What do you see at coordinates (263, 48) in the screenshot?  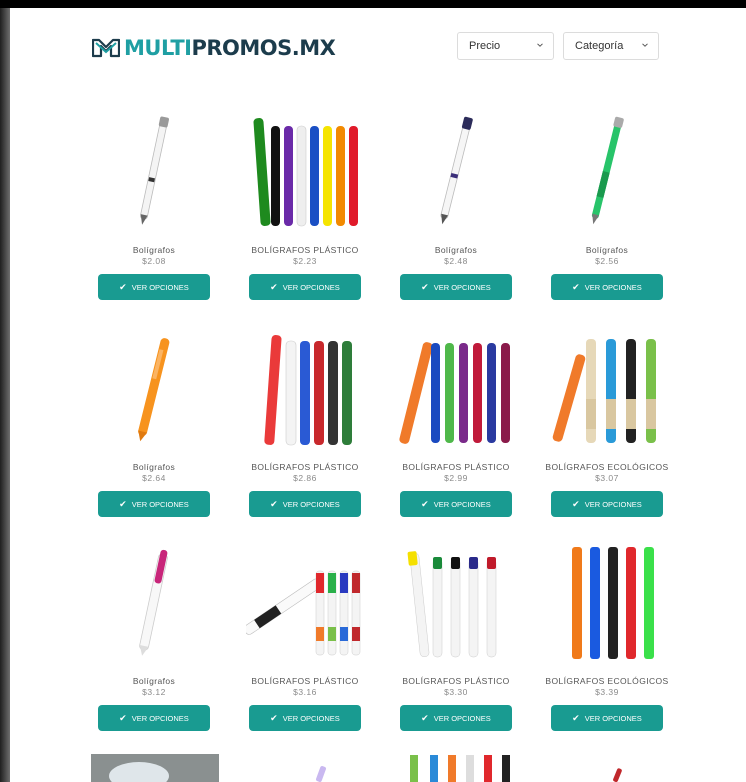 I see `brand-name-part2: PROMOS.MX` at bounding box center [263, 48].